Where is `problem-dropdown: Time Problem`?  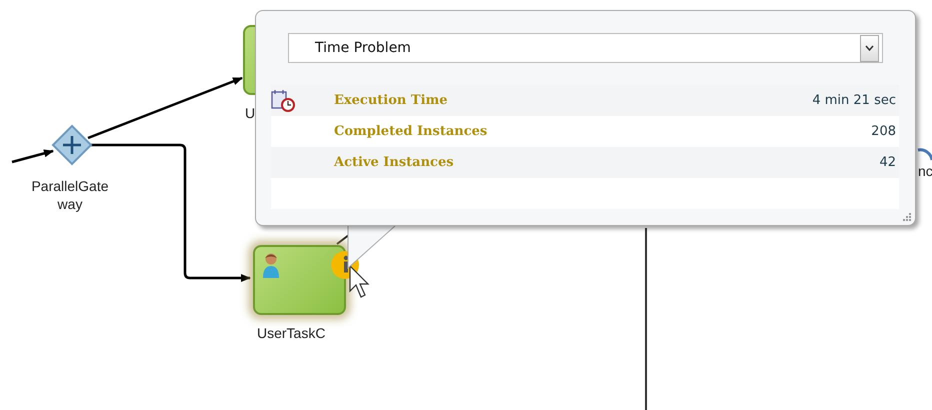 problem-dropdown: Time Problem is located at coordinates (585, 48).